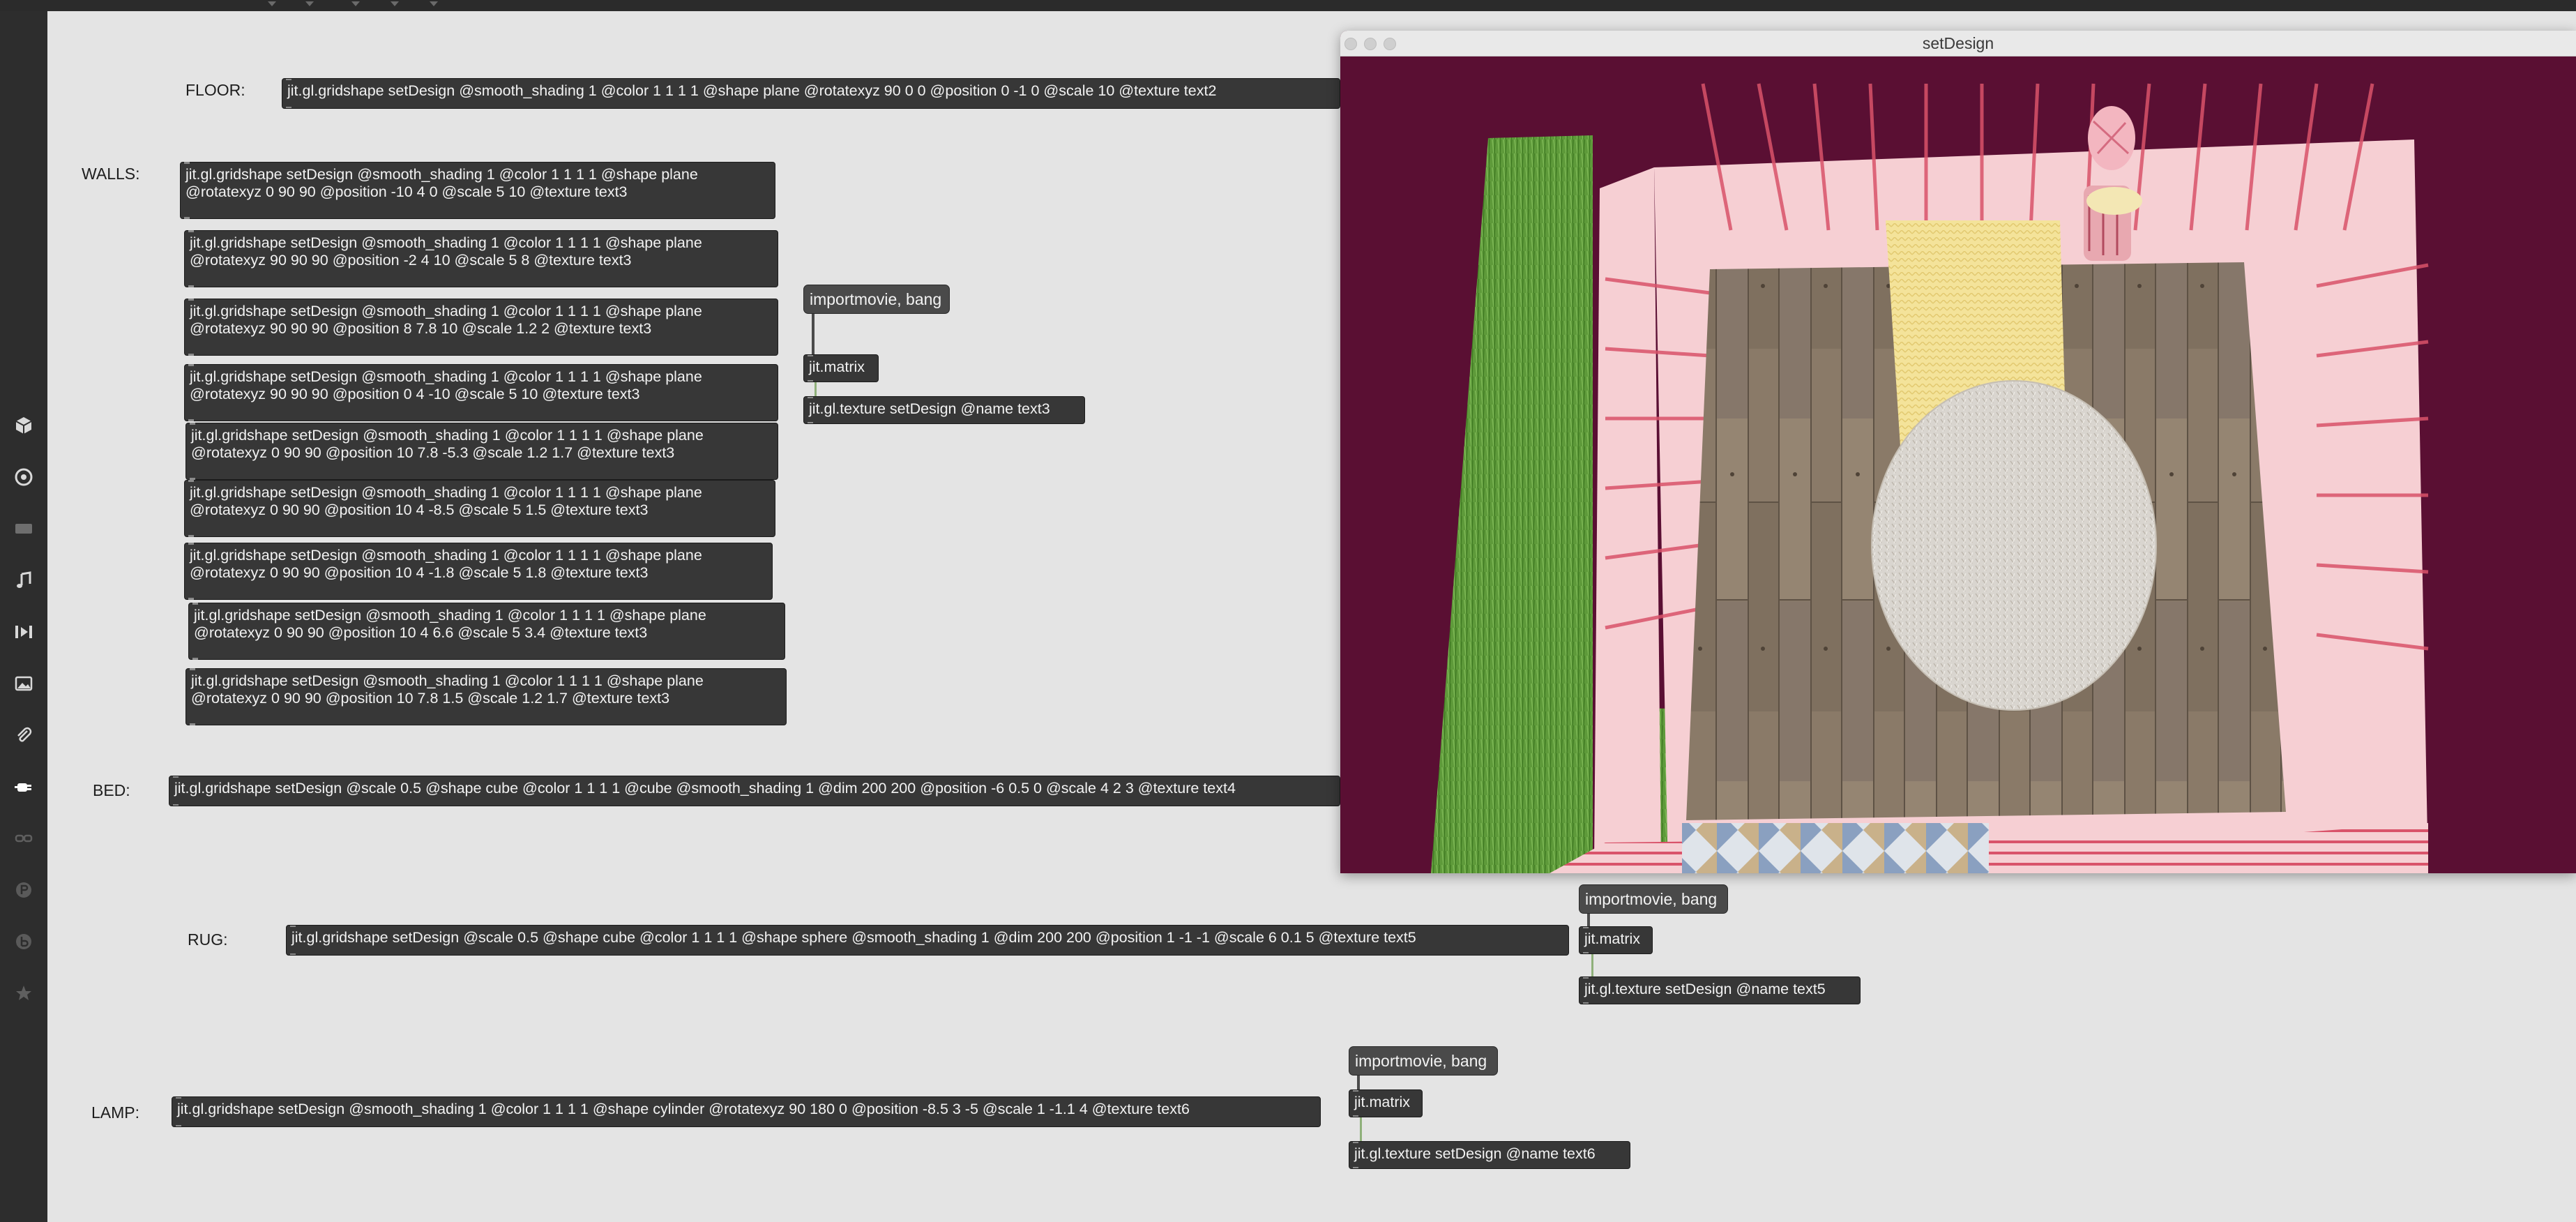  I want to click on jit-gl-texture-object: jit.gl.texture setDesign @name text3, so click(944, 410).